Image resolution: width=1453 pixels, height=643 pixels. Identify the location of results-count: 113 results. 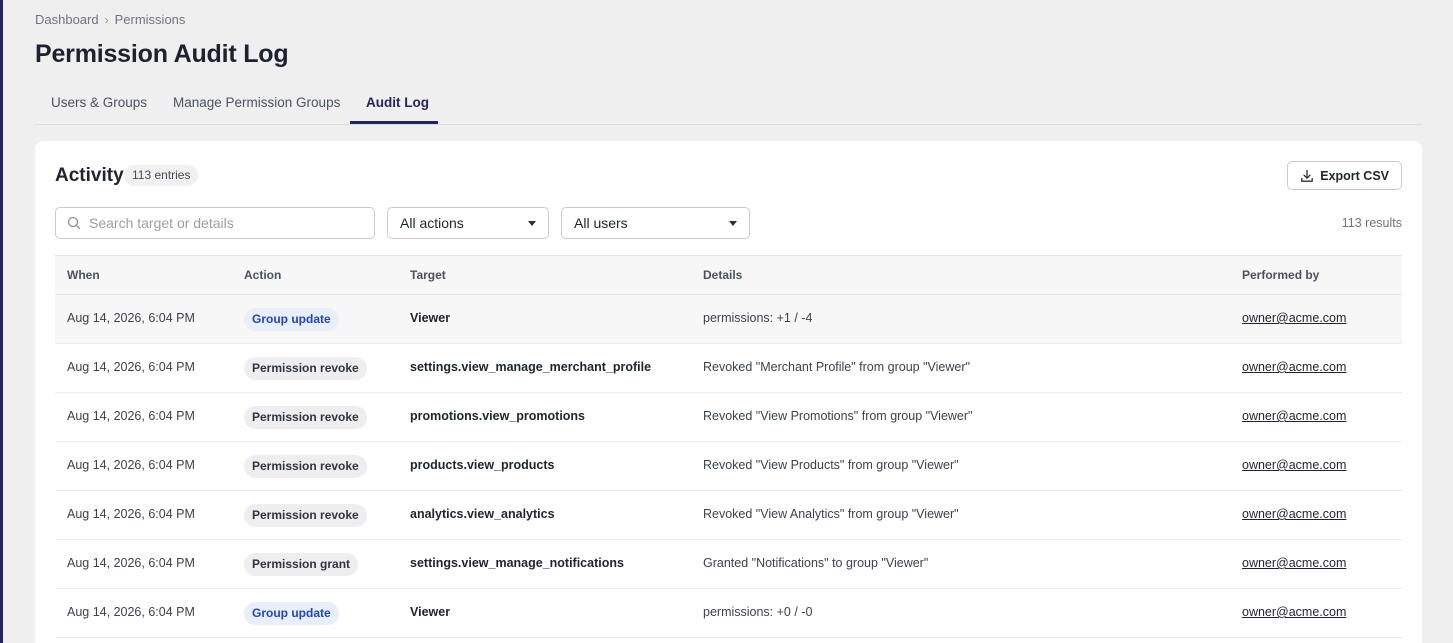
(1371, 223).